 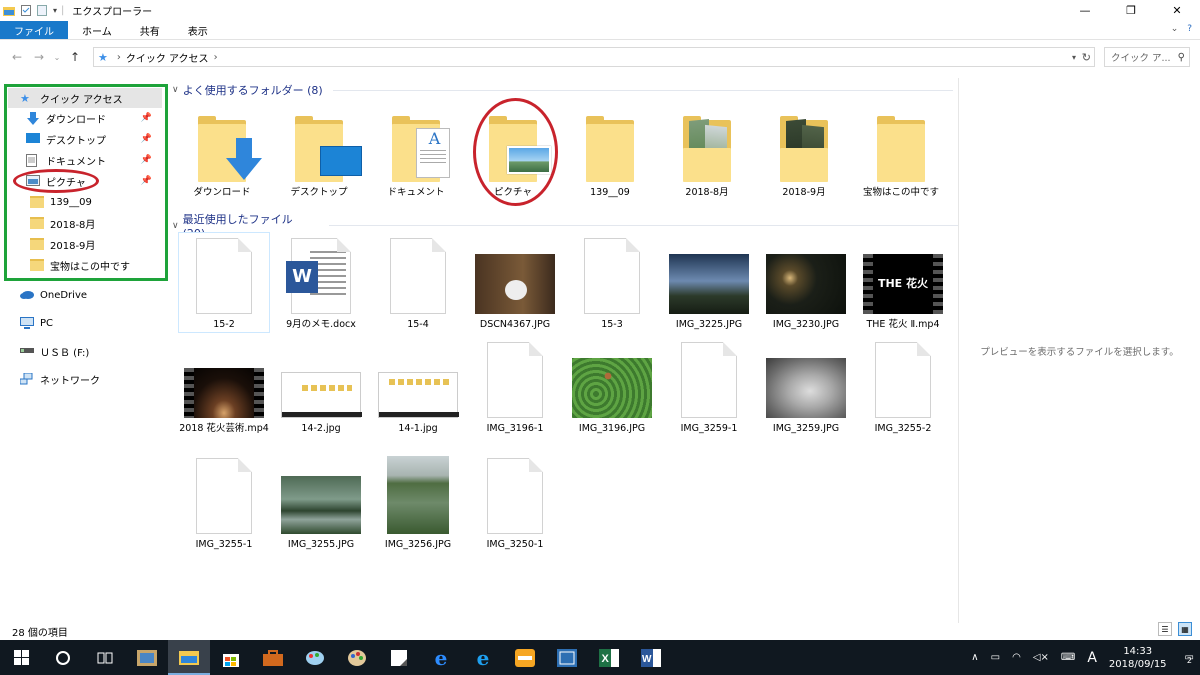 I want to click on folder-tile: 139__09, so click(x=610, y=154).